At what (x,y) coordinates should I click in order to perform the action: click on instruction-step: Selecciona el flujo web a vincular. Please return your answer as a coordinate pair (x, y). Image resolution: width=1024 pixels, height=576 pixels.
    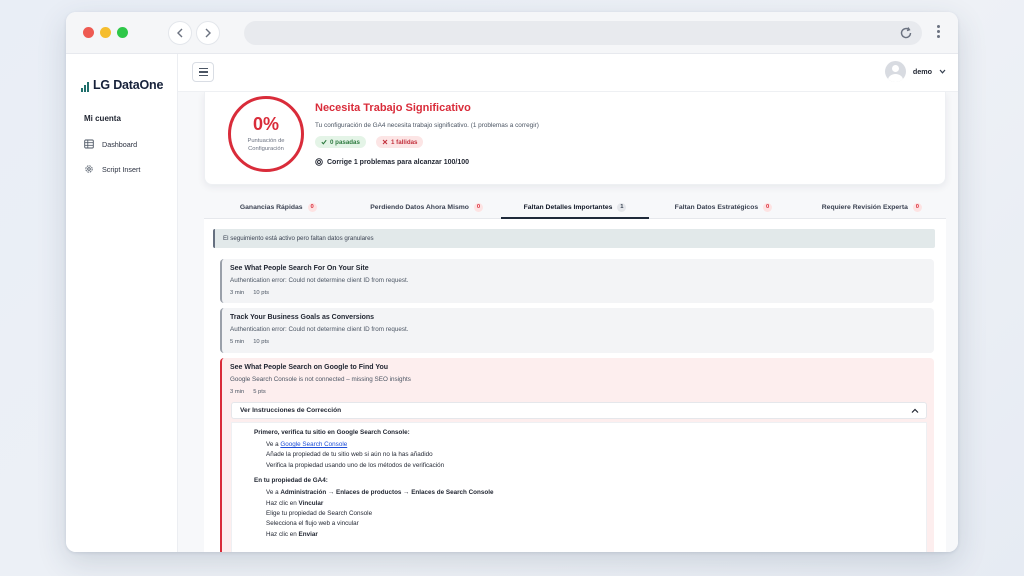
    Looking at the image, I should click on (312, 524).